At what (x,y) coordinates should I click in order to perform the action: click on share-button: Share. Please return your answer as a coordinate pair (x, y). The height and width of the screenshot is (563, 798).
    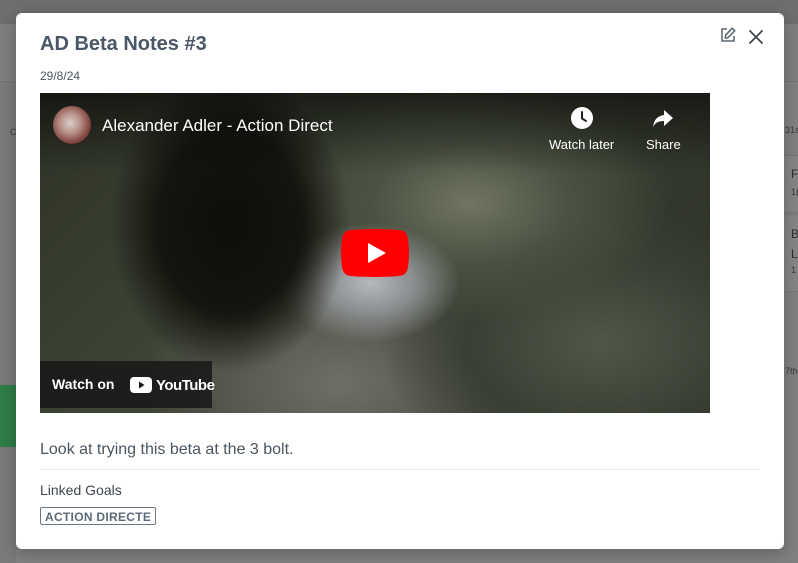
    Looking at the image, I should click on (663, 128).